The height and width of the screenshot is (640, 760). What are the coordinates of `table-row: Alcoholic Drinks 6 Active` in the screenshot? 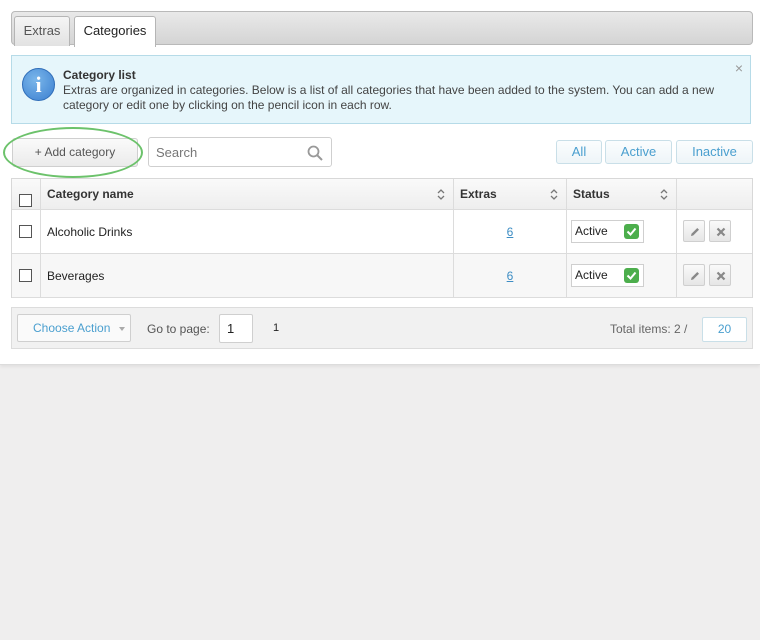 It's located at (382, 232).